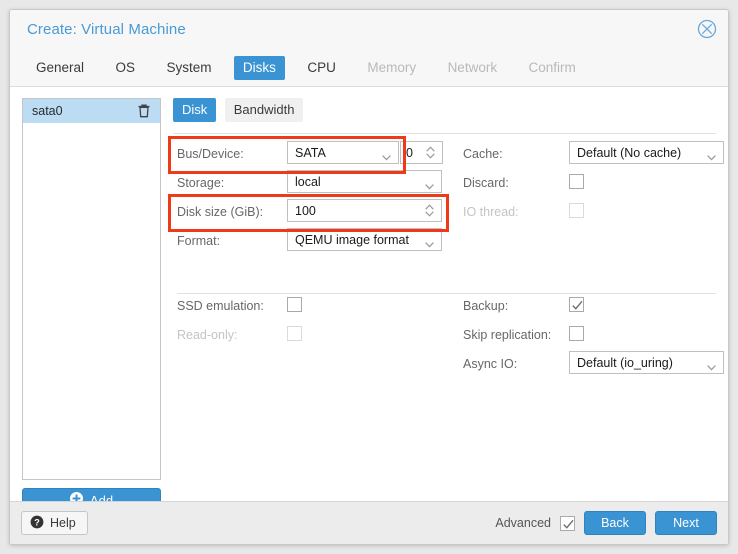 Image resolution: width=738 pixels, height=554 pixels. Describe the element at coordinates (264, 110) in the screenshot. I see `tab-bandwidth: Bandwidth` at that location.